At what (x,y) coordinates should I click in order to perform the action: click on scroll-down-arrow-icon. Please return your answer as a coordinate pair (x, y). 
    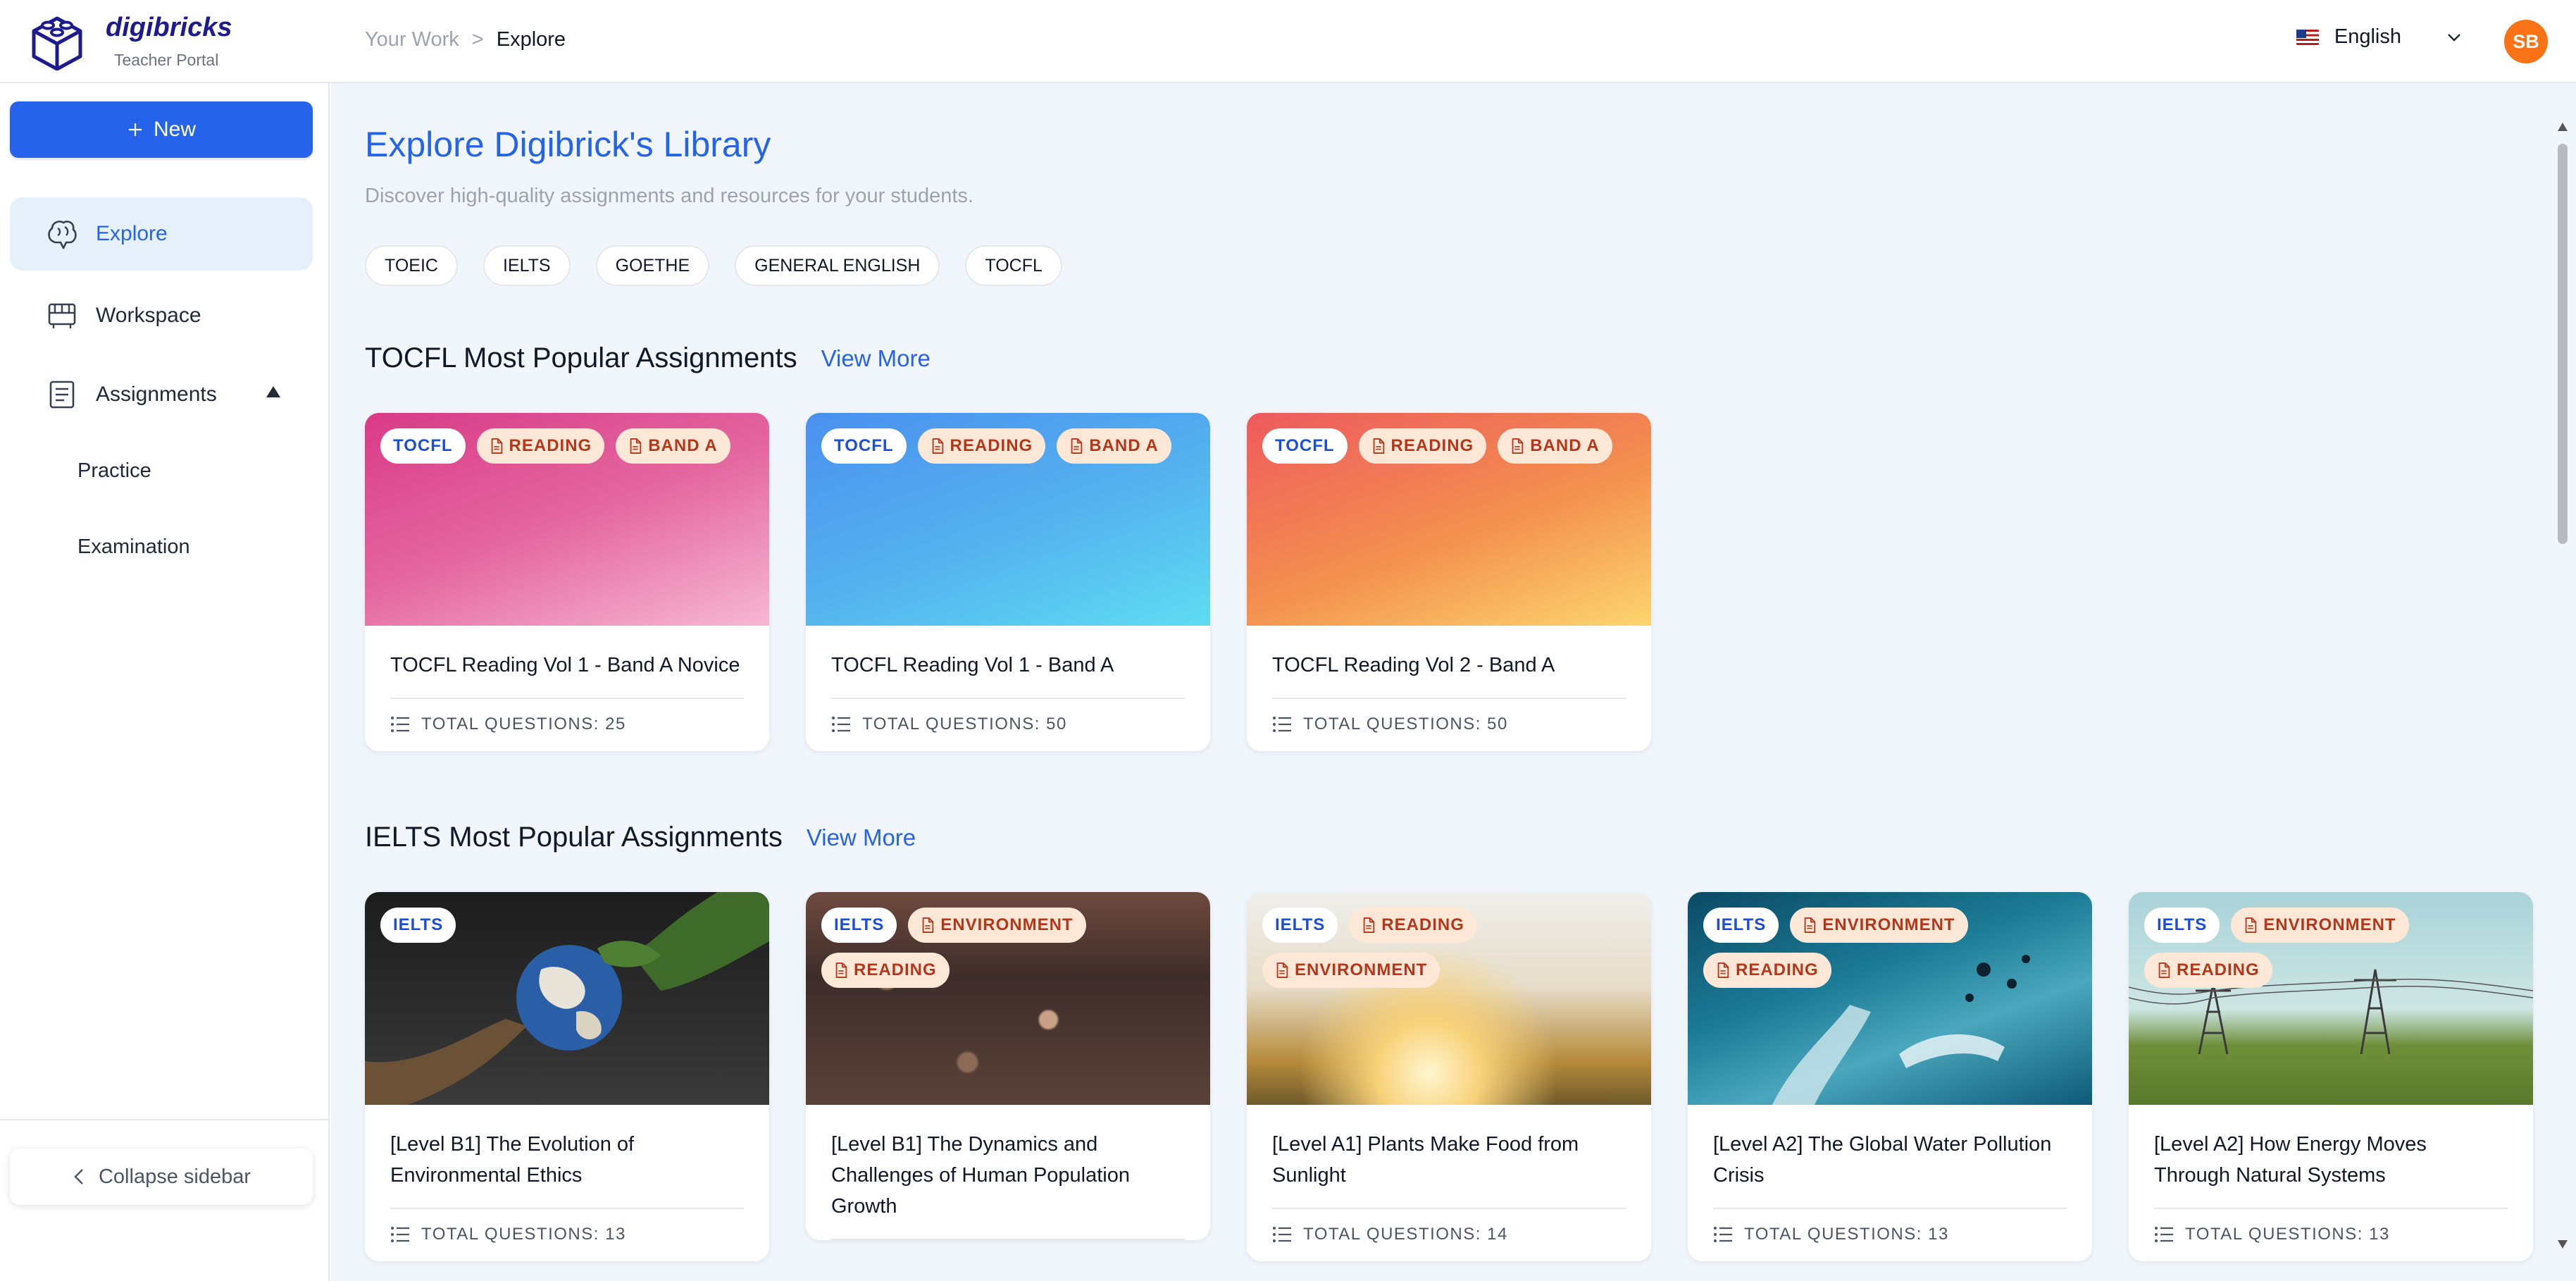
    Looking at the image, I should click on (2563, 1245).